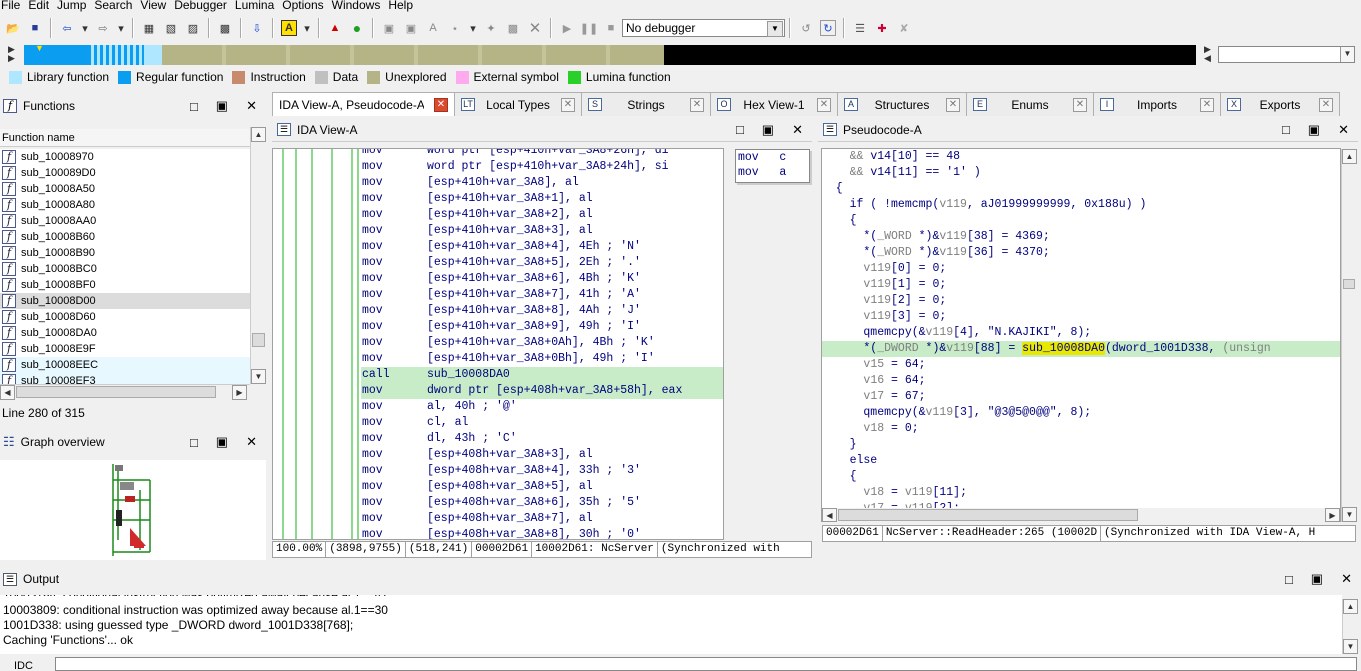 The height and width of the screenshot is (671, 1361). I want to click on asm-line: mov word ptr [esp+410h+var_3A8+24h], si, so click(542, 167).